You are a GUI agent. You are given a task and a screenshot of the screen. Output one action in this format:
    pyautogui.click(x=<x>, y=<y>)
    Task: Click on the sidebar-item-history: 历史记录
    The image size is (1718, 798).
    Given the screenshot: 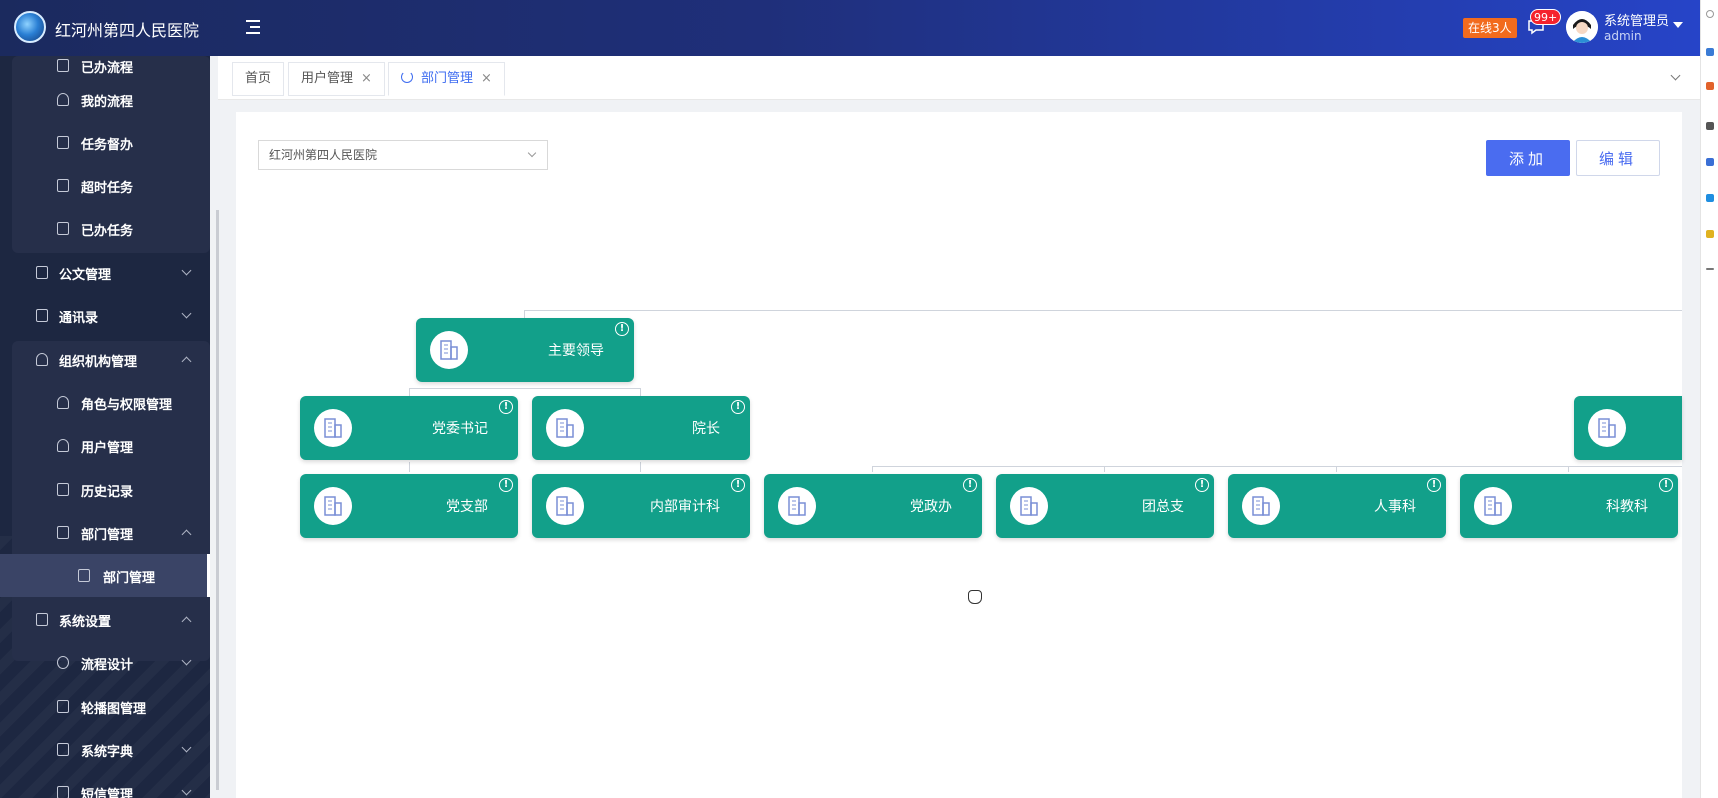 What is the action you would take?
    pyautogui.click(x=105, y=489)
    